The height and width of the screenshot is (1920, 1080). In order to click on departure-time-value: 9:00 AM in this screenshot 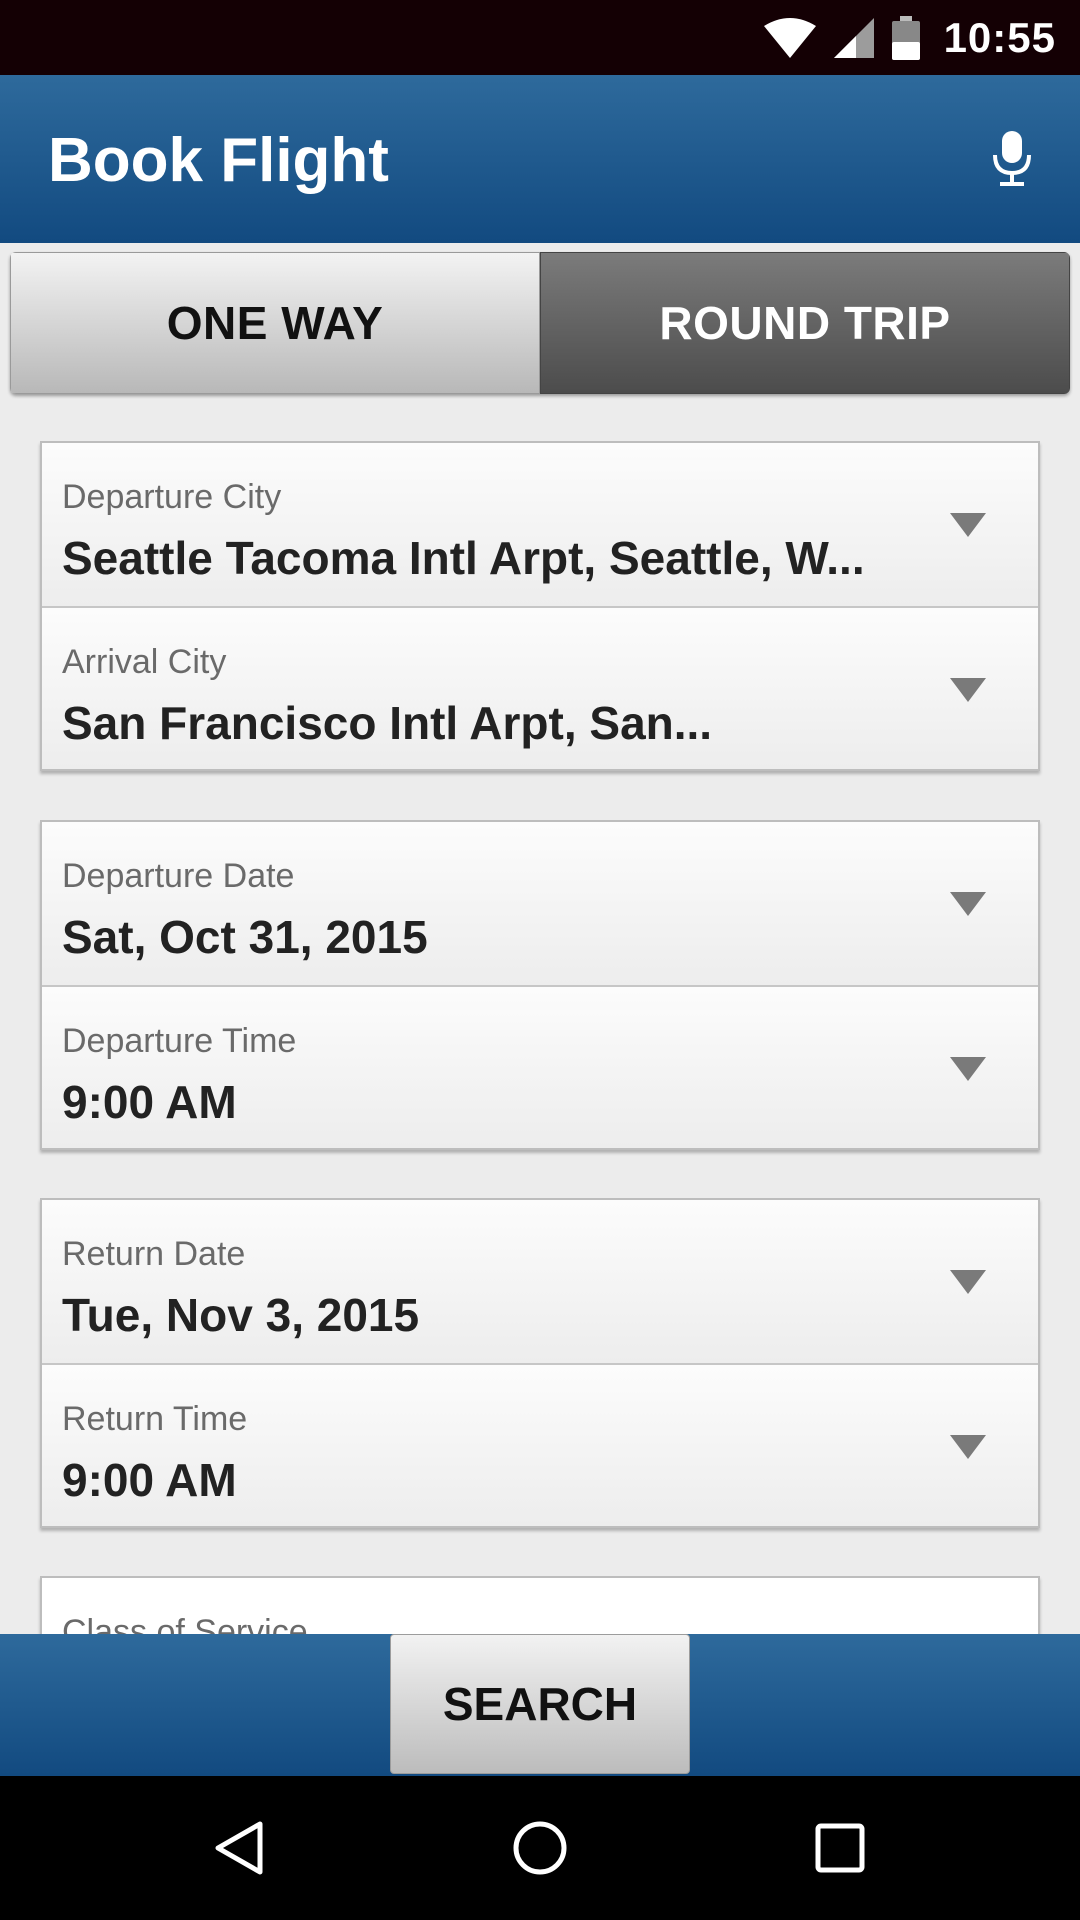, I will do `click(149, 1102)`.